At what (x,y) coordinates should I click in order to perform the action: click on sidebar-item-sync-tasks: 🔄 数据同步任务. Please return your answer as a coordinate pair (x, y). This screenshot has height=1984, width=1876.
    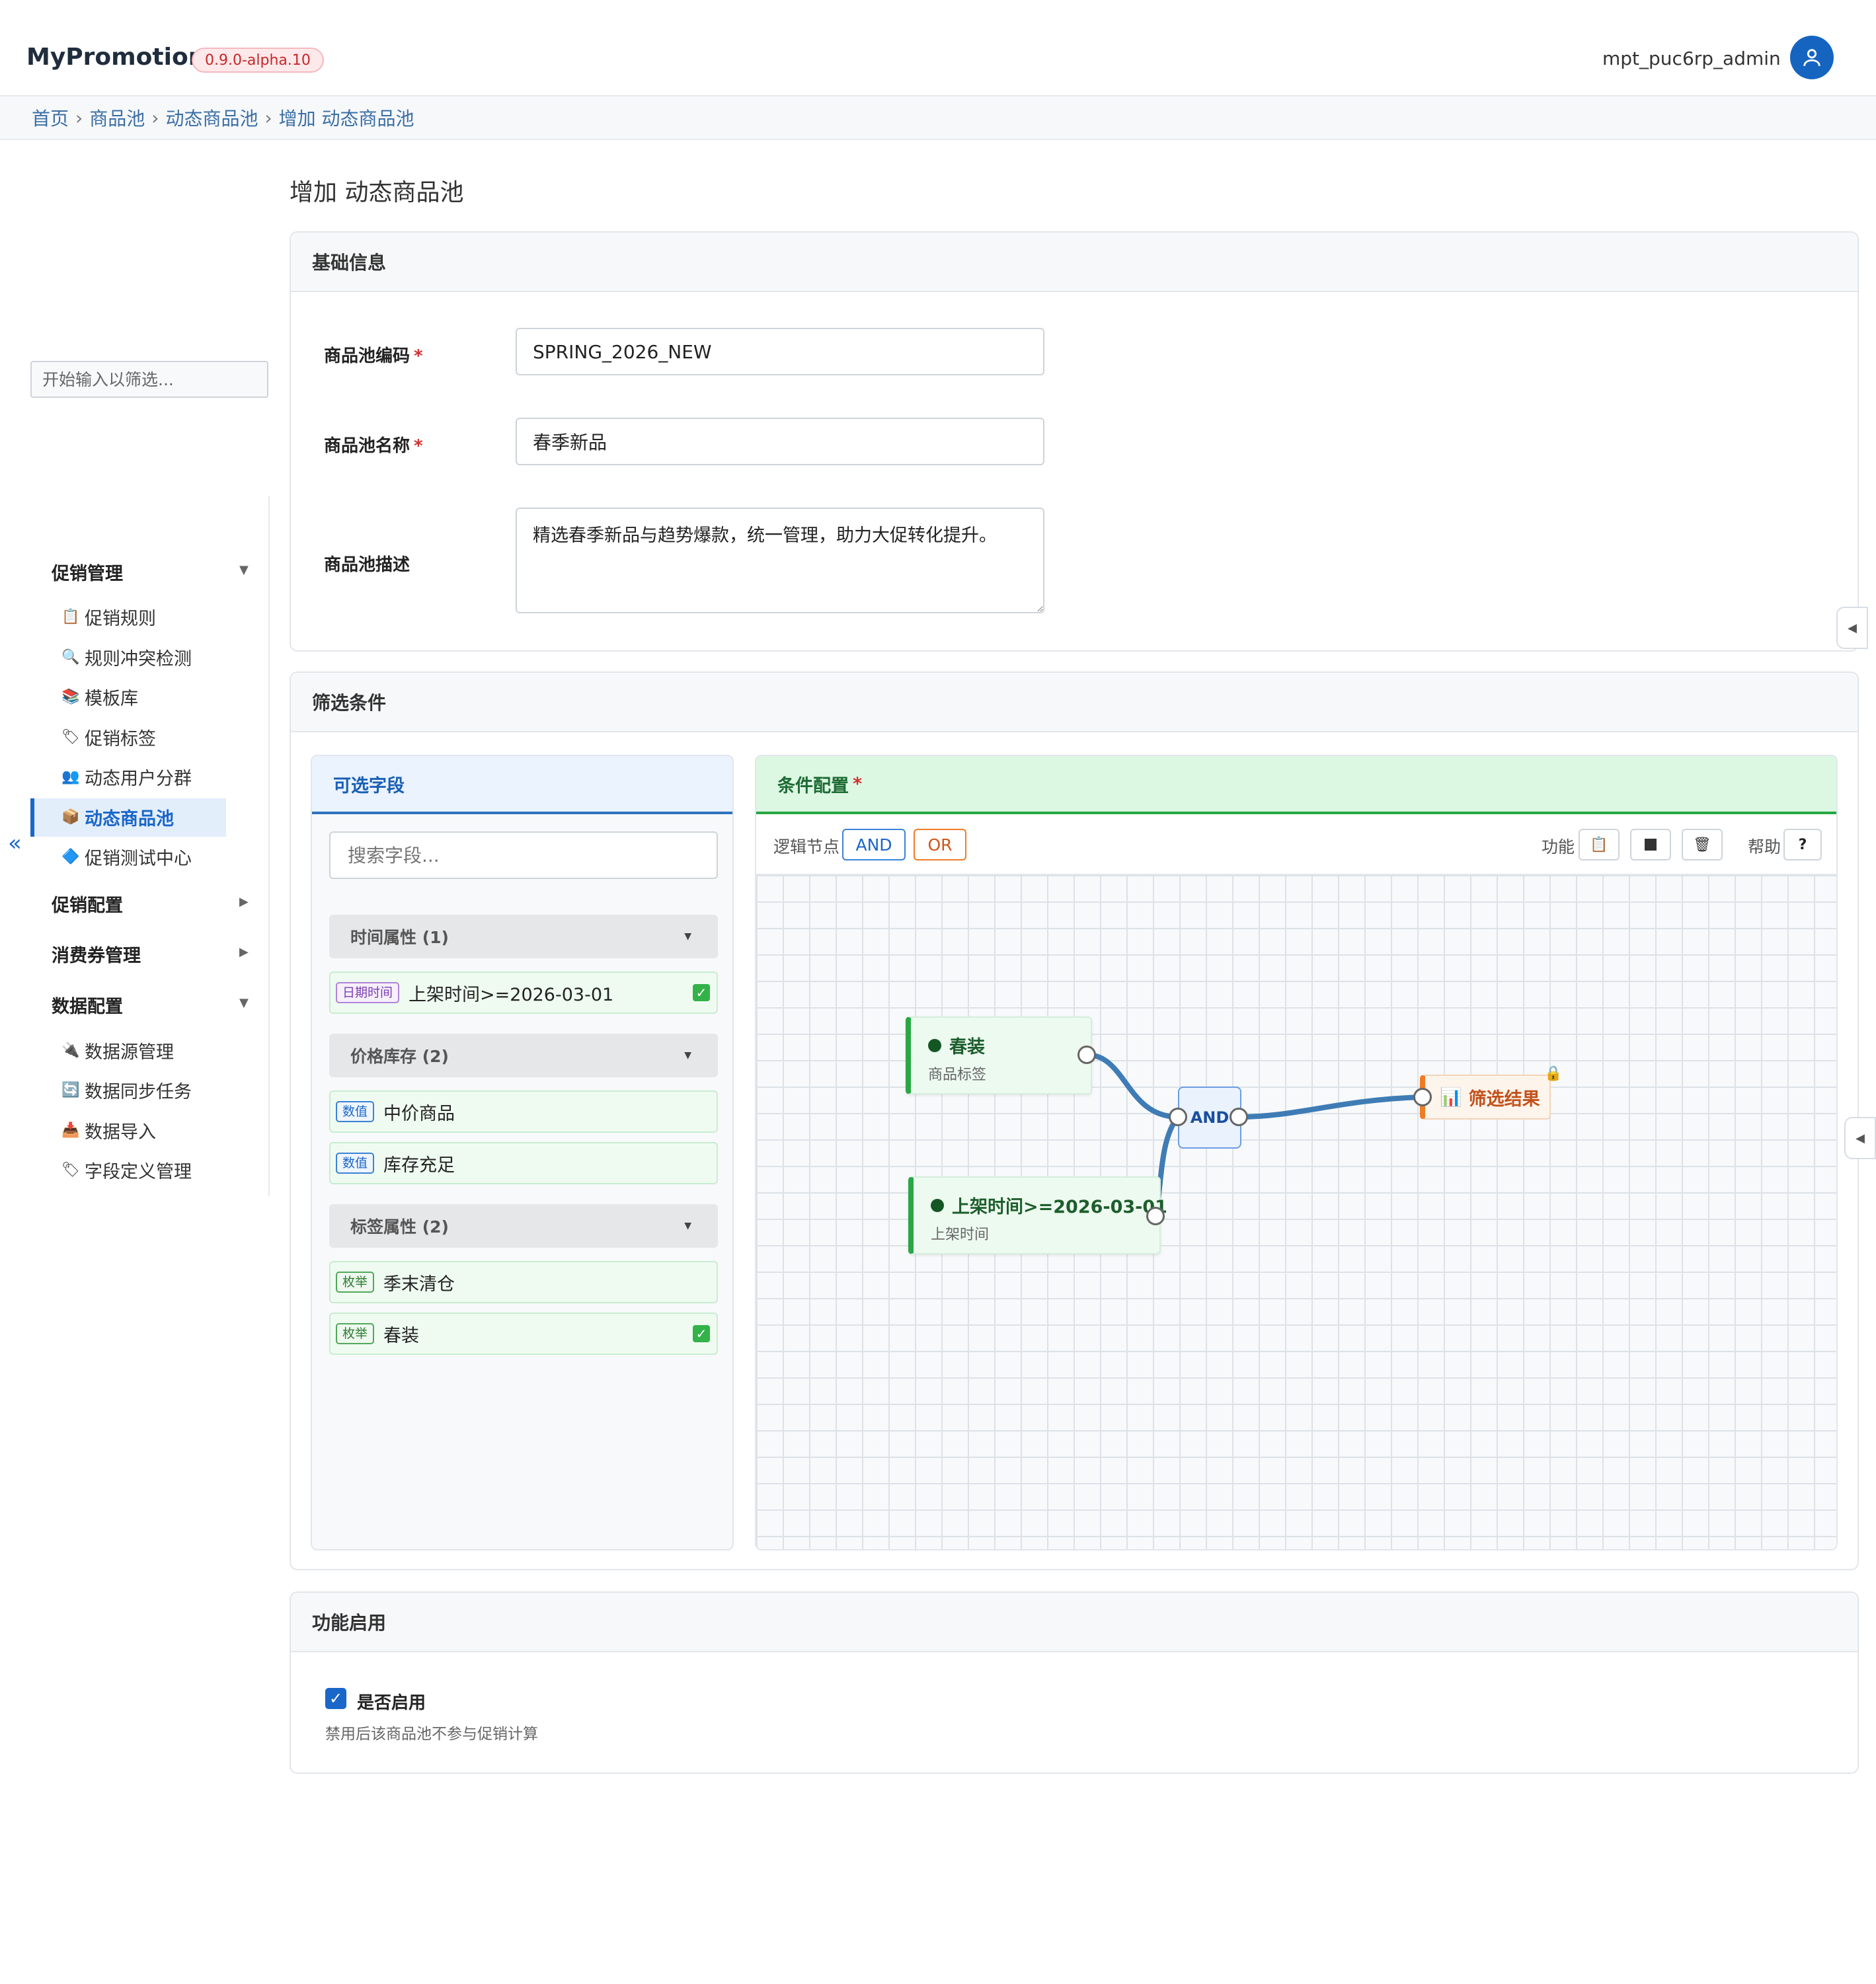
    Looking at the image, I should click on (126, 1090).